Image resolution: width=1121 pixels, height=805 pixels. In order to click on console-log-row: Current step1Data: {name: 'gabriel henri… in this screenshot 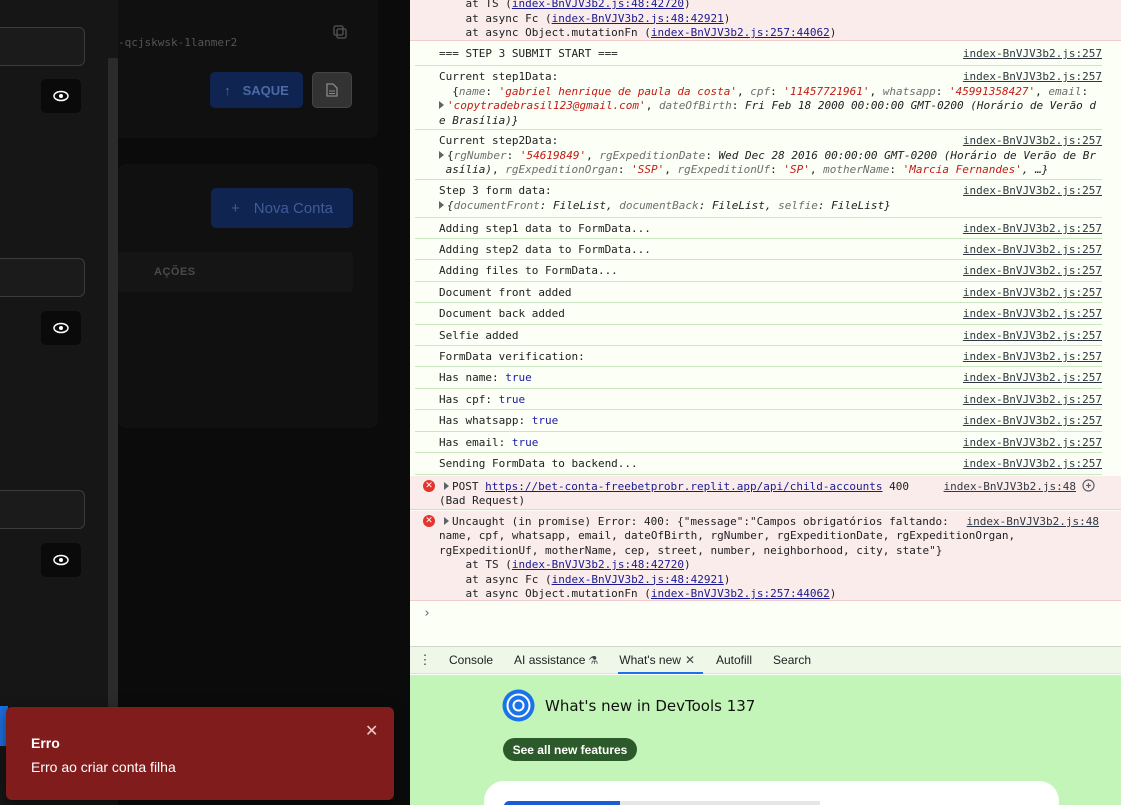, I will do `click(758, 98)`.